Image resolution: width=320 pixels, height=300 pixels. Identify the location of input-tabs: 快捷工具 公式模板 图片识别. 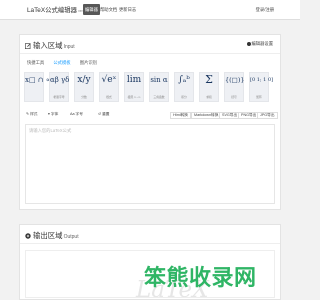
(63, 63).